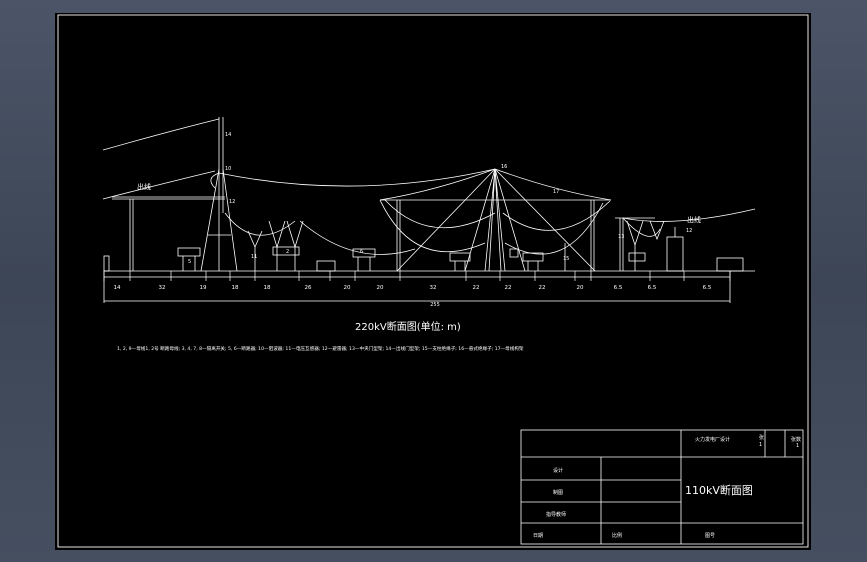  What do you see at coordinates (796, 439) in the screenshot?
I see `title-sheet-label: 张数` at bounding box center [796, 439].